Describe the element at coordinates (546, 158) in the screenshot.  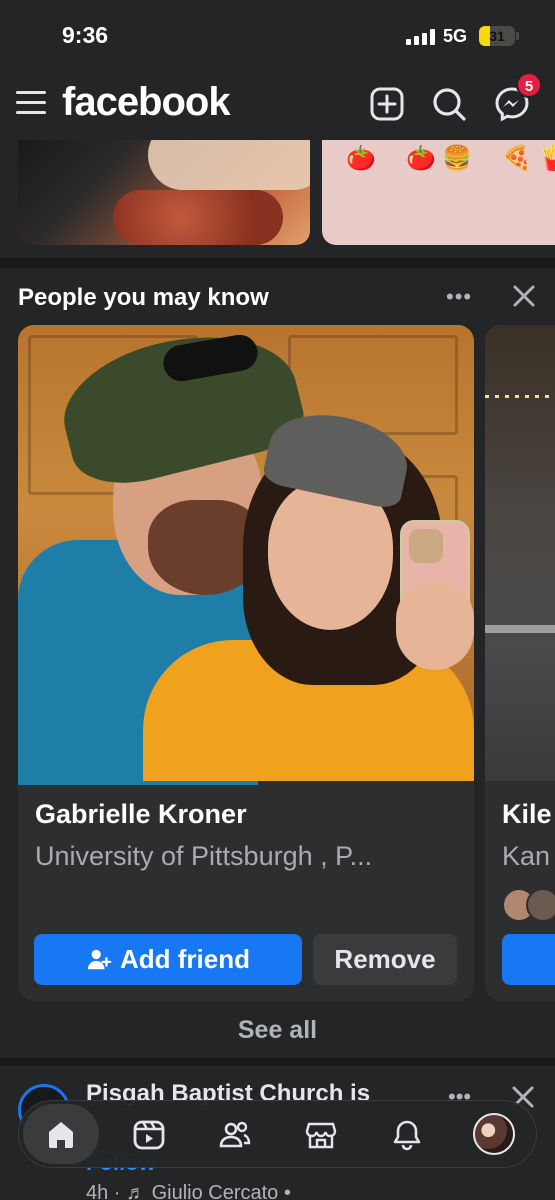
I see `emoji: 🍟` at that location.